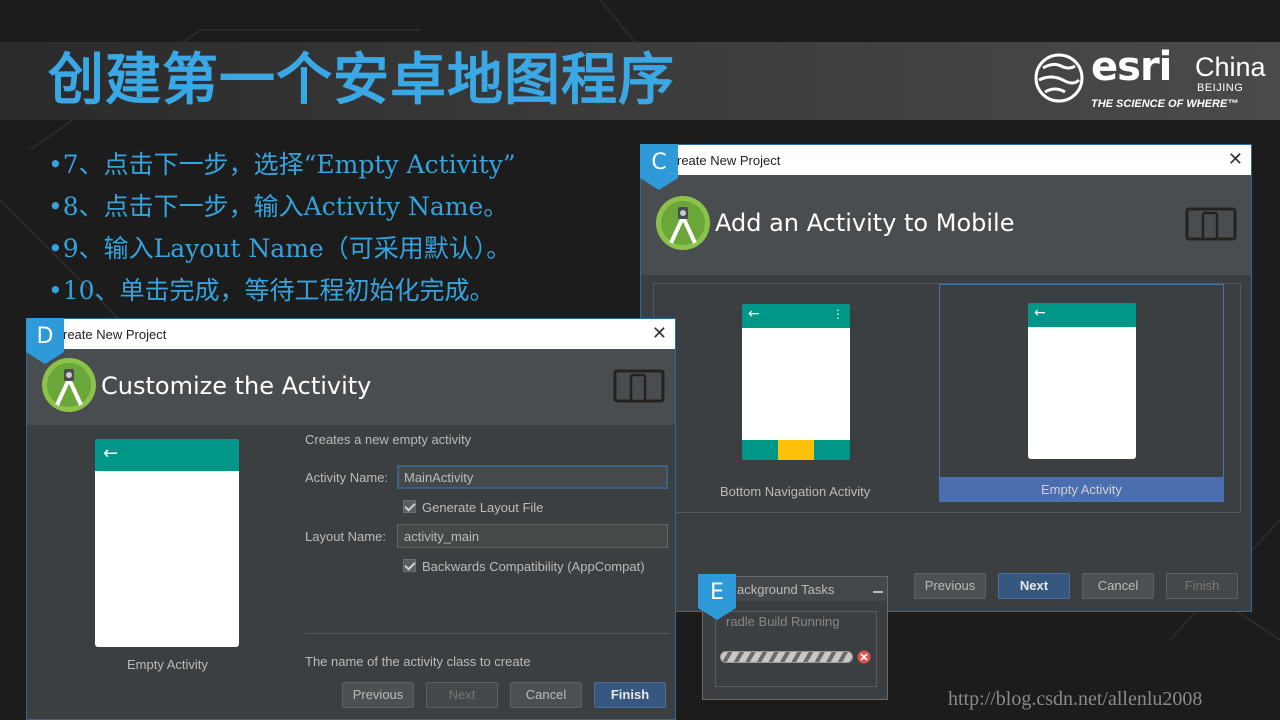 The height and width of the screenshot is (720, 1280). Describe the element at coordinates (418, 661) in the screenshot. I see `field-hint: The name of the activity class to create` at that location.